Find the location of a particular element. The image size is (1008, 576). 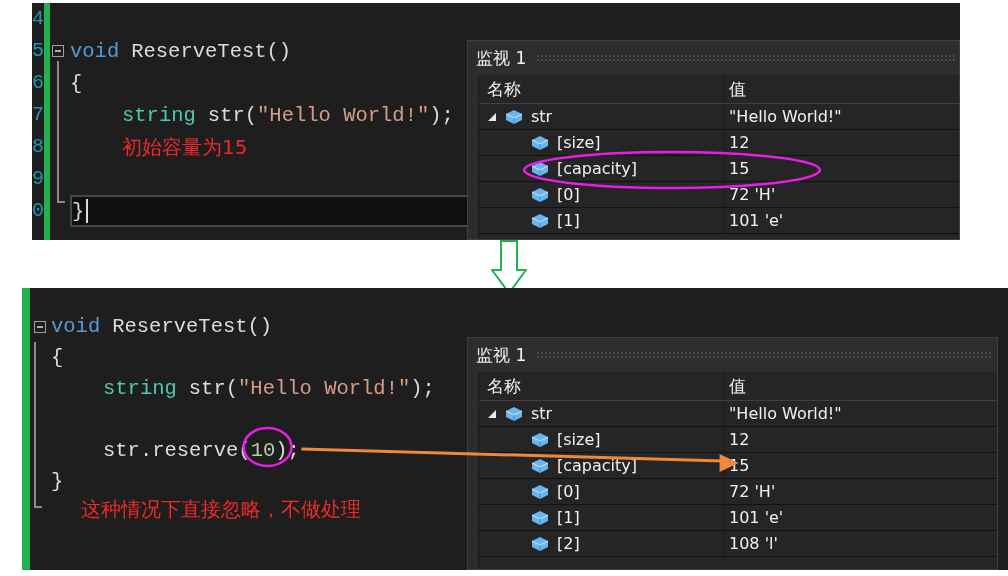

text-cursor is located at coordinates (87, 211).